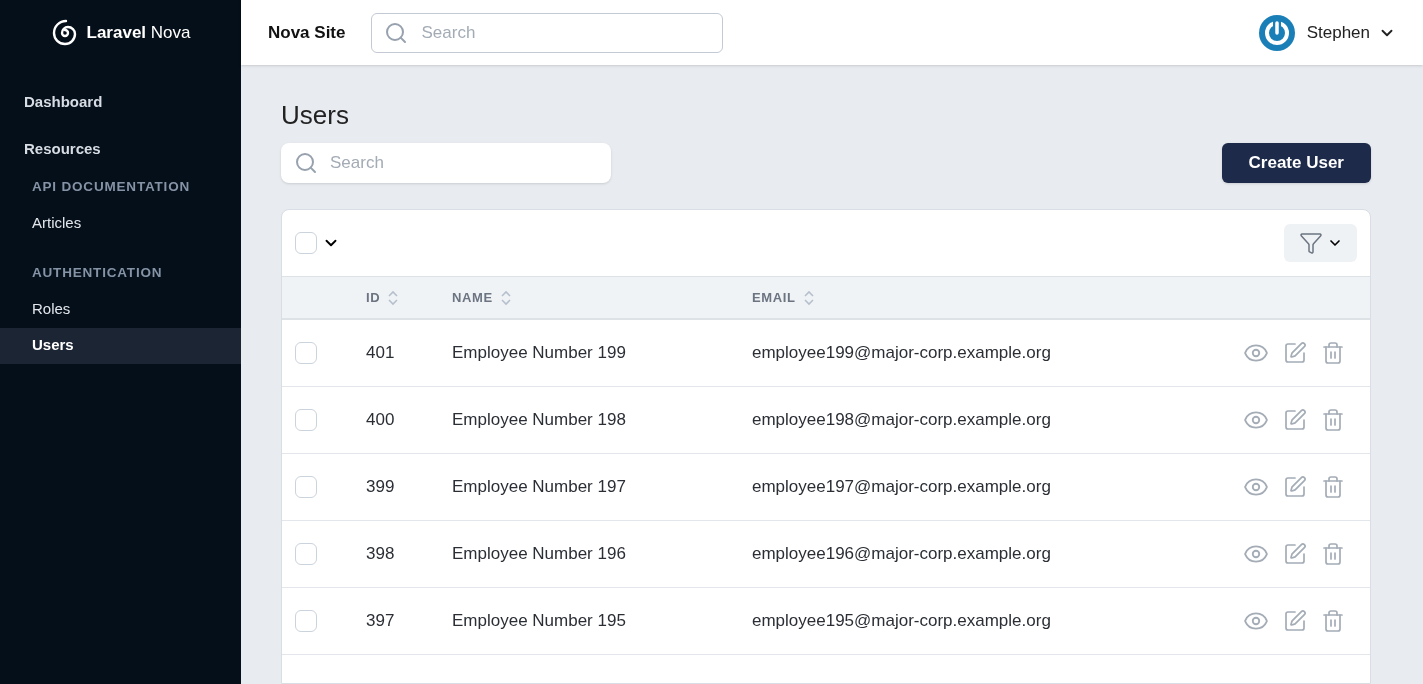 Image resolution: width=1423 pixels, height=684 pixels. Describe the element at coordinates (381, 621) in the screenshot. I see `table-cell-text: 397` at that location.